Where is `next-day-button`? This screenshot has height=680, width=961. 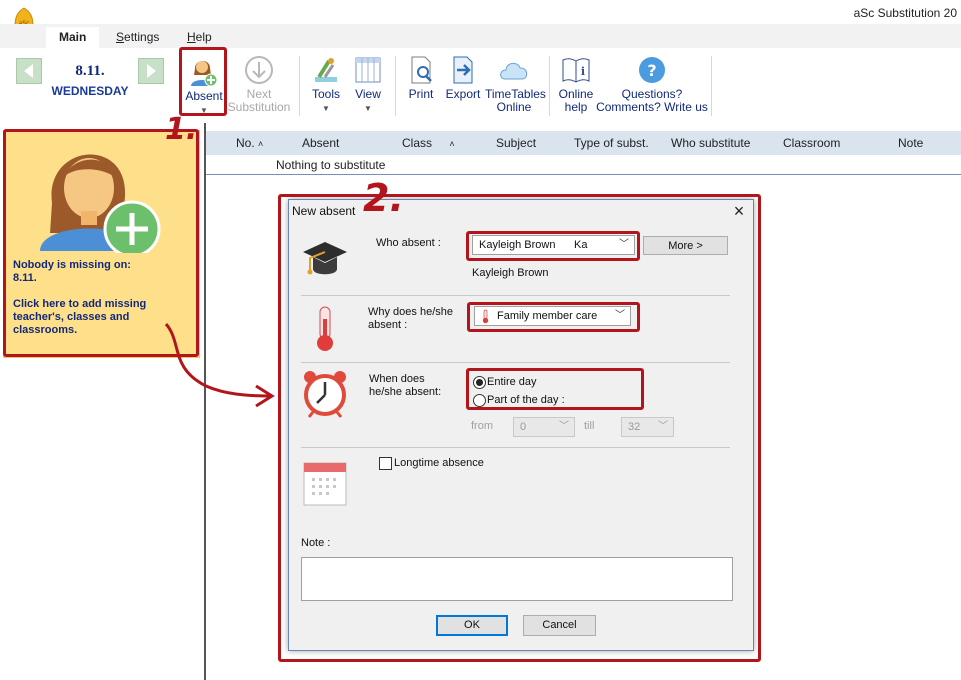 next-day-button is located at coordinates (151, 71).